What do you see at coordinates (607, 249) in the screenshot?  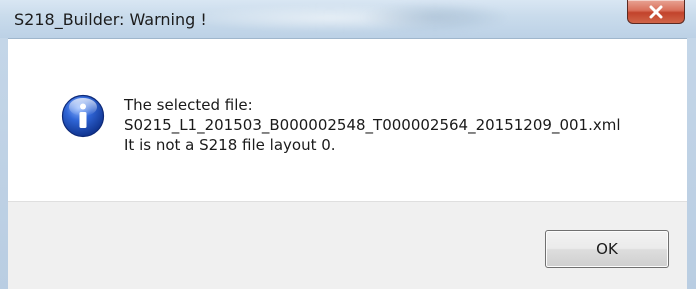 I see `ok-button: OK` at bounding box center [607, 249].